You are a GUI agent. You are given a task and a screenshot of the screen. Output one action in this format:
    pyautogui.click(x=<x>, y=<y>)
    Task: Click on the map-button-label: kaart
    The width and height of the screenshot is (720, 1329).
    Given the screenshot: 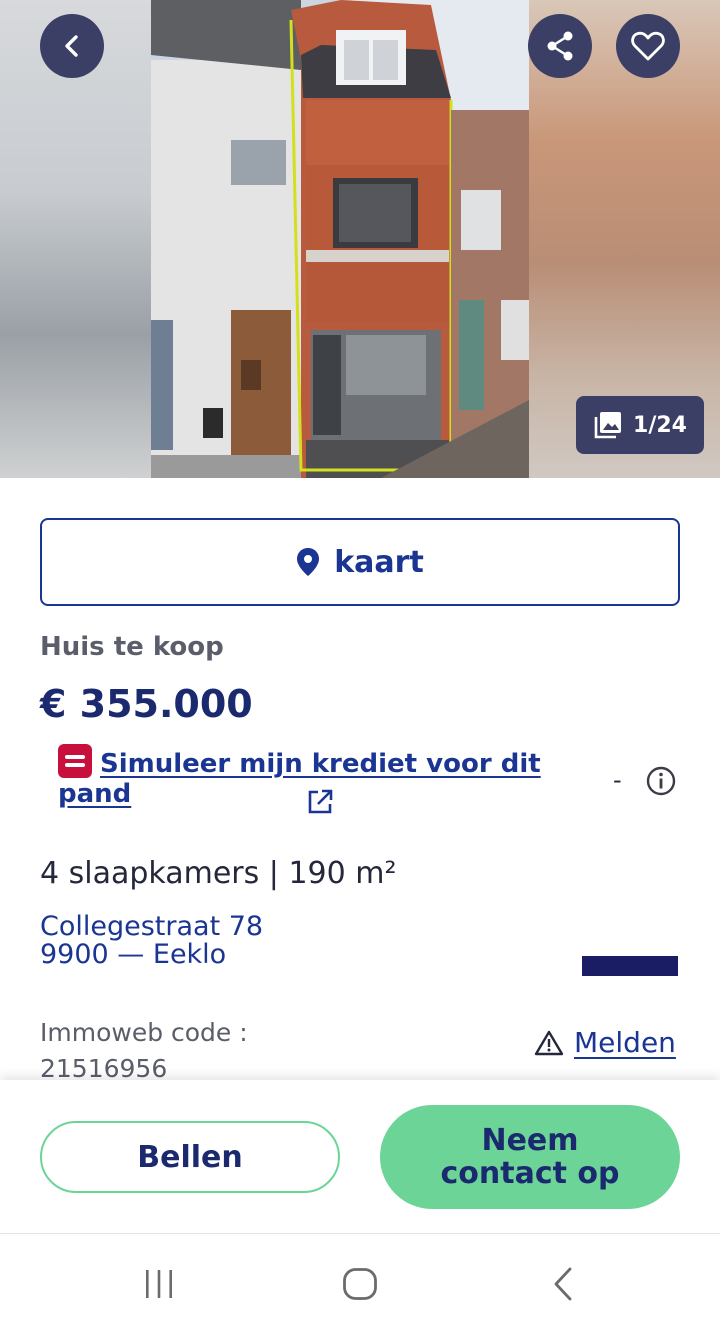 What is the action you would take?
    pyautogui.click(x=379, y=562)
    